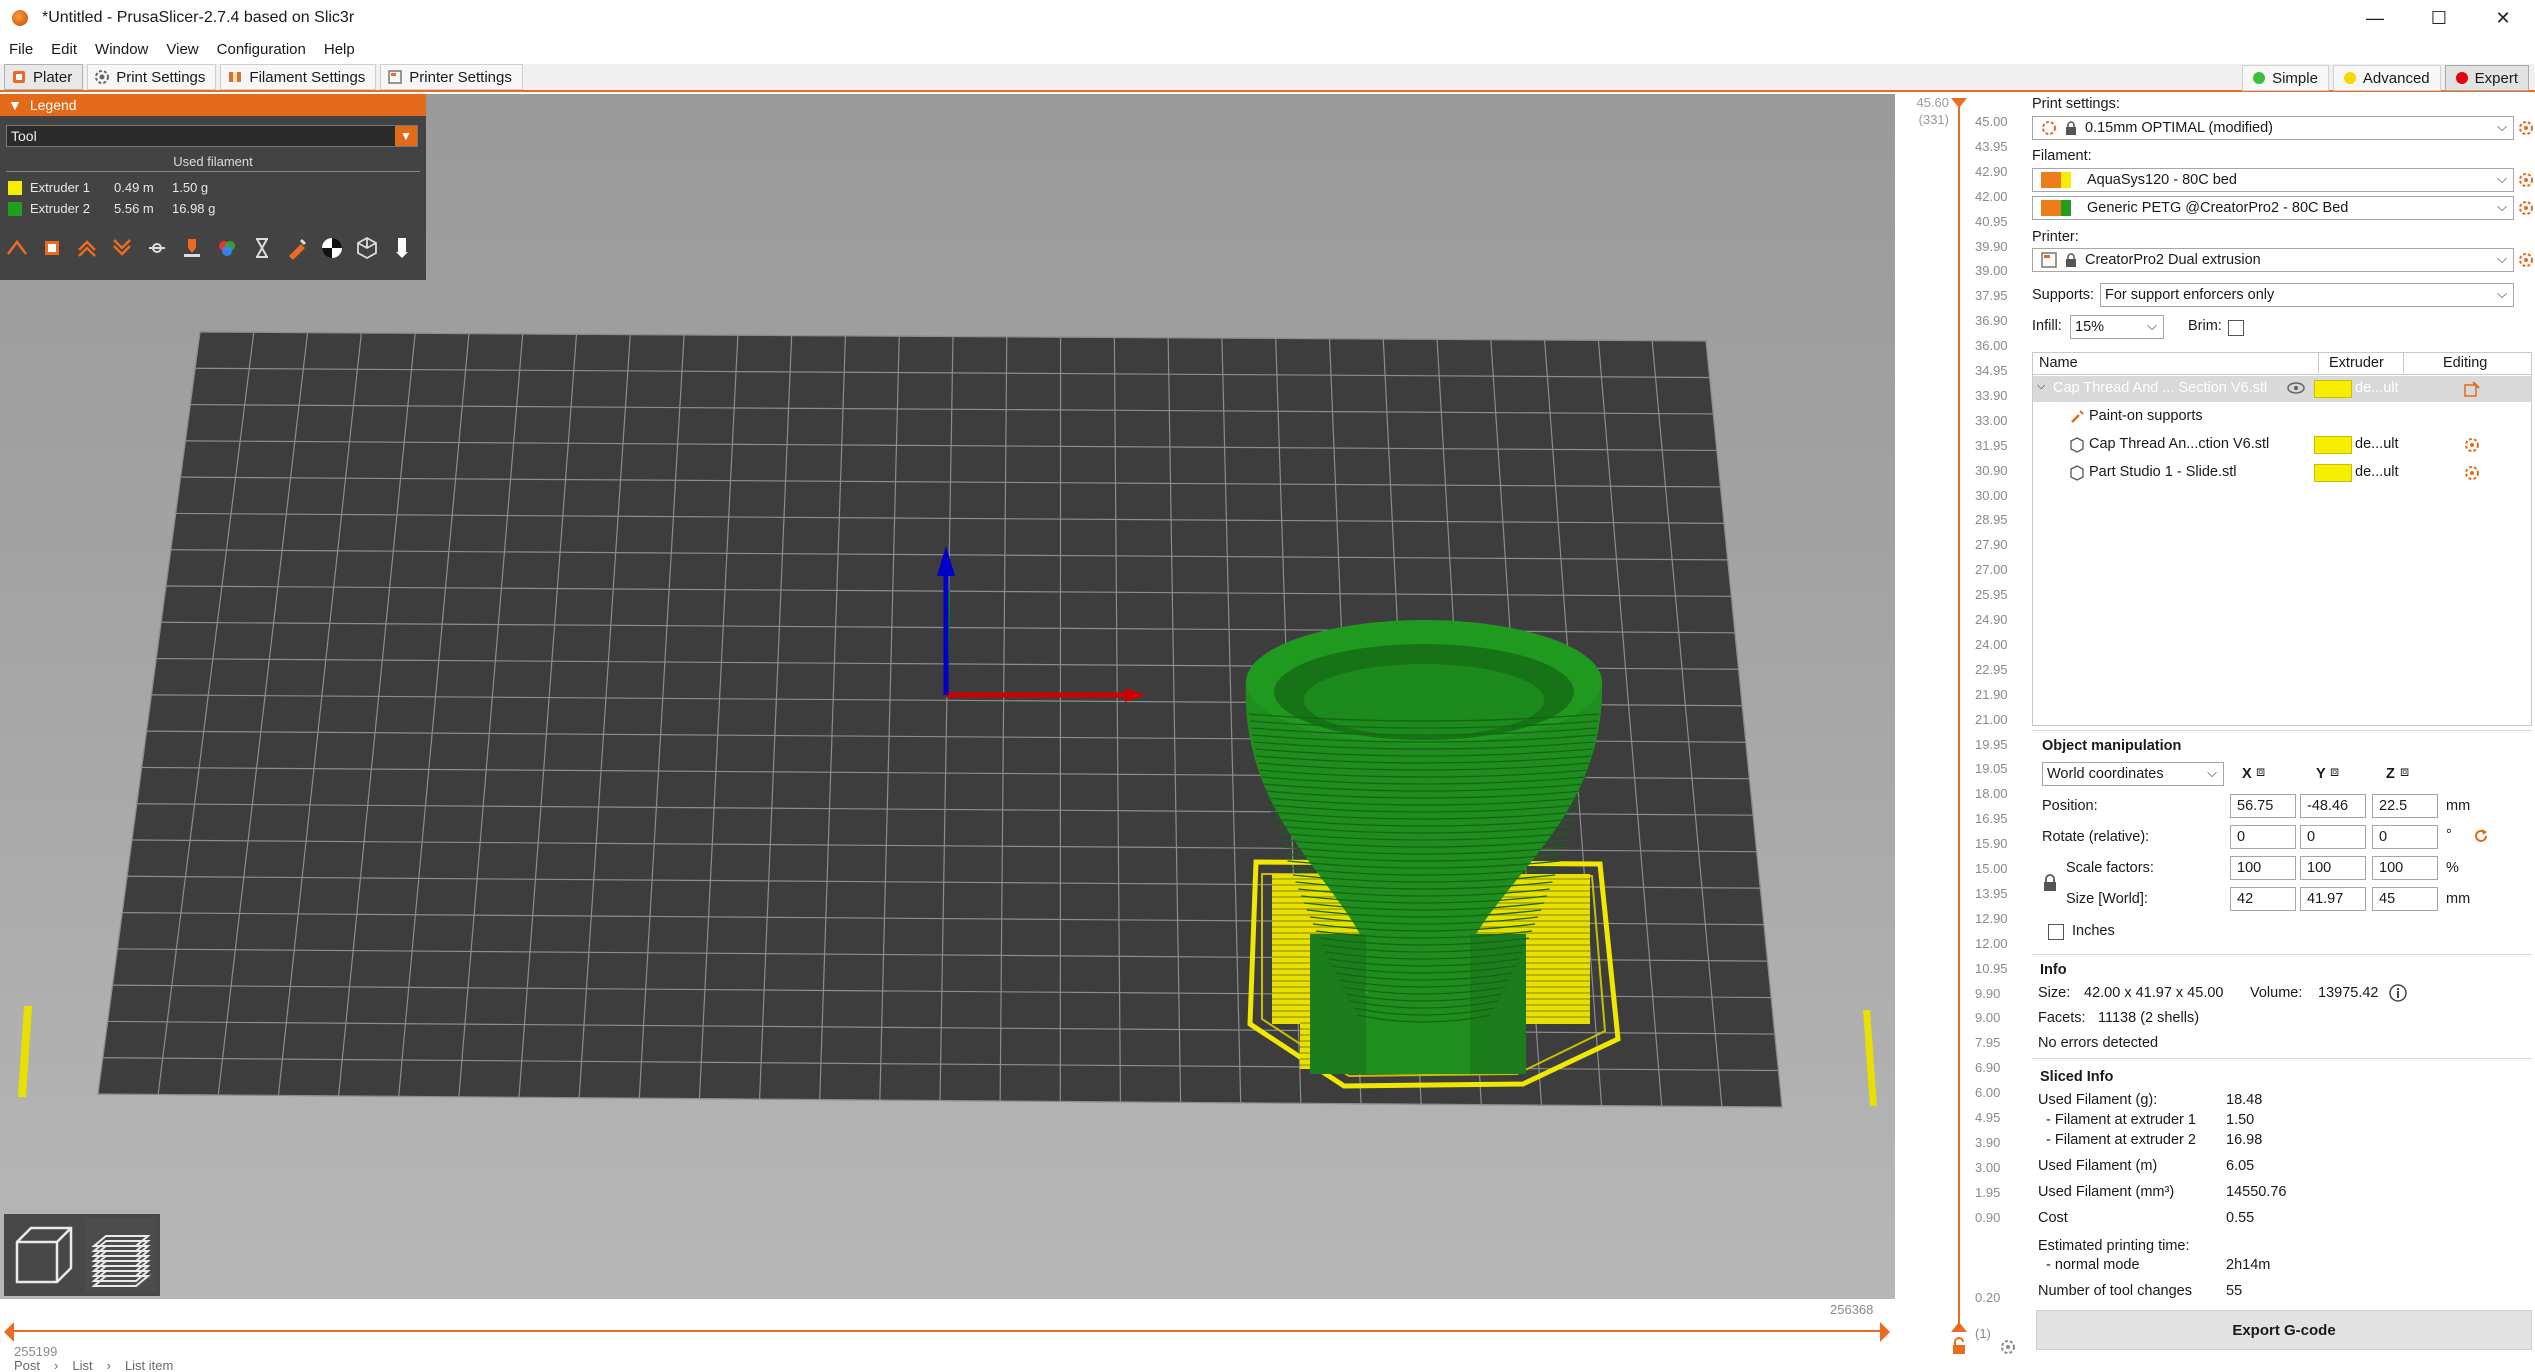  I want to click on travel-icon, so click(17, 248).